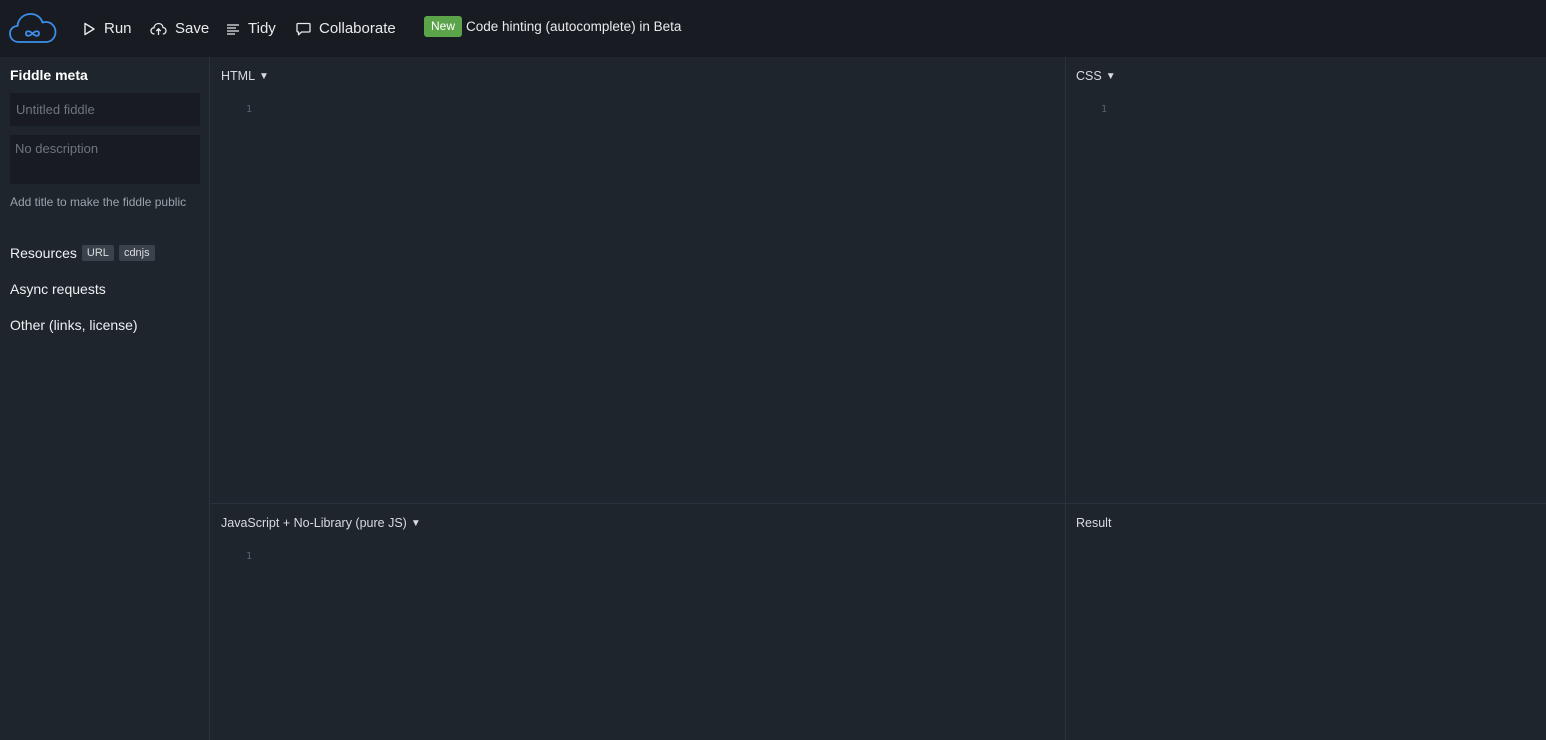 Image resolution: width=1546 pixels, height=740 pixels. What do you see at coordinates (303, 28) in the screenshot?
I see `chat-bubble-icon` at bounding box center [303, 28].